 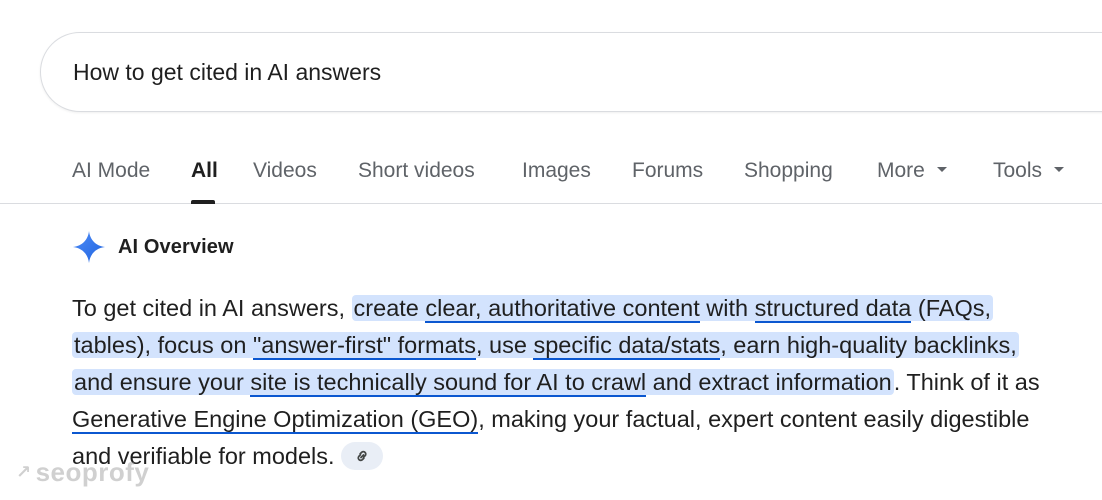 I want to click on tab-tools: Tools, so click(x=1029, y=171).